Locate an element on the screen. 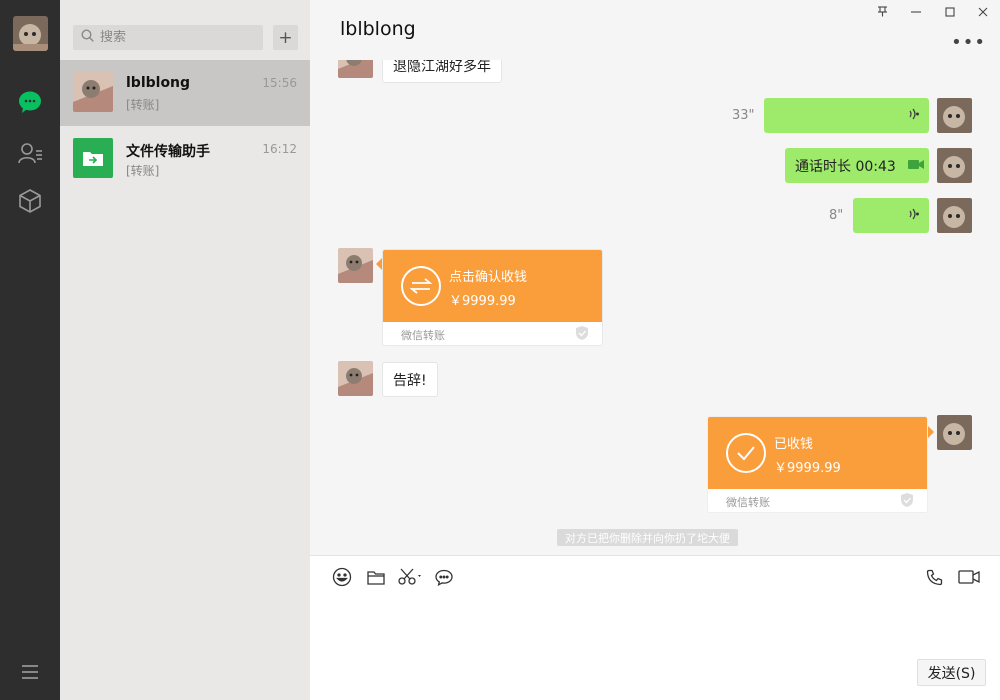  transfer-card-incoming: 点击确认收钱 ￥9999.99 微信转账 is located at coordinates (492, 297).